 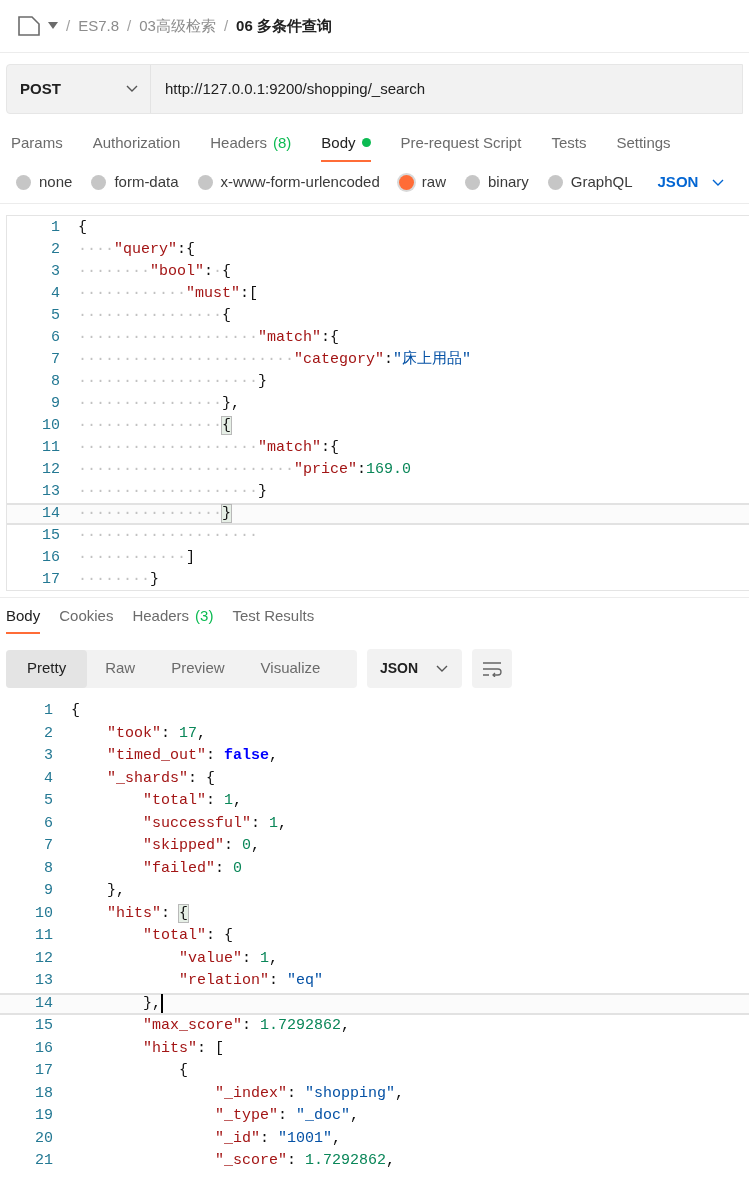 I want to click on code-line: "total": {, so click(x=188, y=936).